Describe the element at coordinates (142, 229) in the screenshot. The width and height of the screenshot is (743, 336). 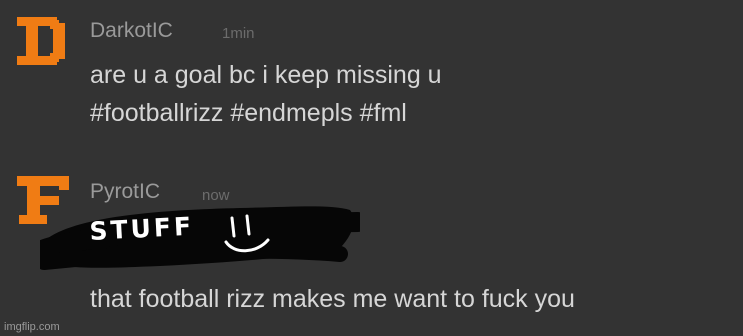
I see `scribble-text: STUFF` at that location.